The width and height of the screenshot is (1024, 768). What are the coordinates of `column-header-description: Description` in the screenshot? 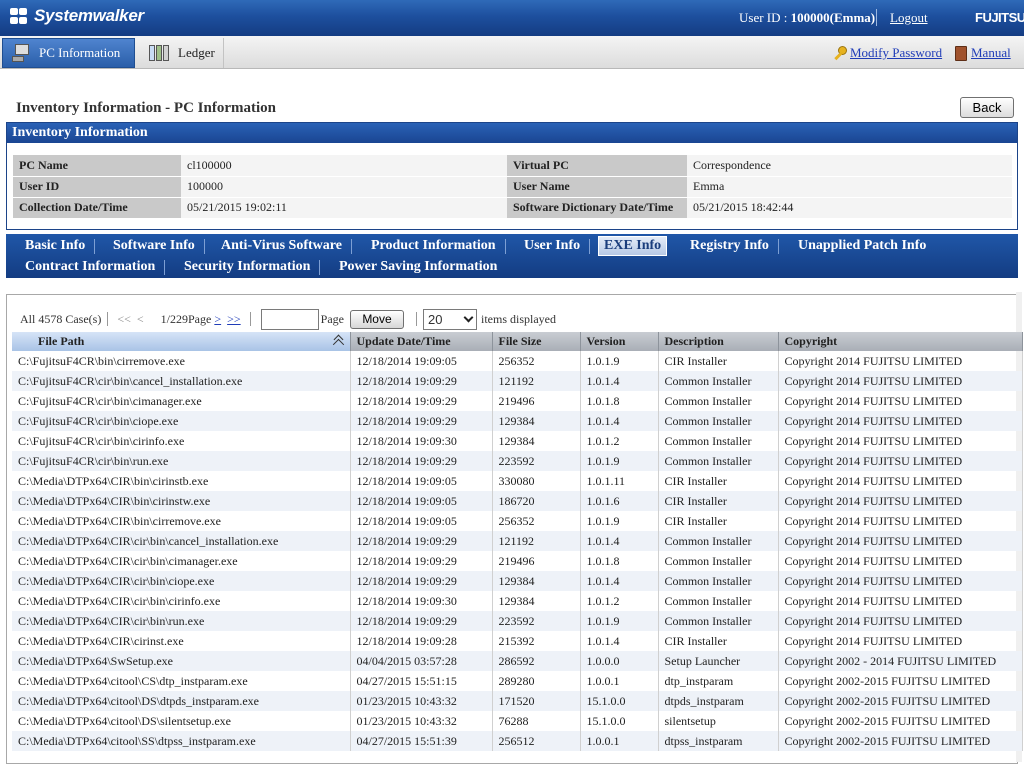 It's located at (718, 341).